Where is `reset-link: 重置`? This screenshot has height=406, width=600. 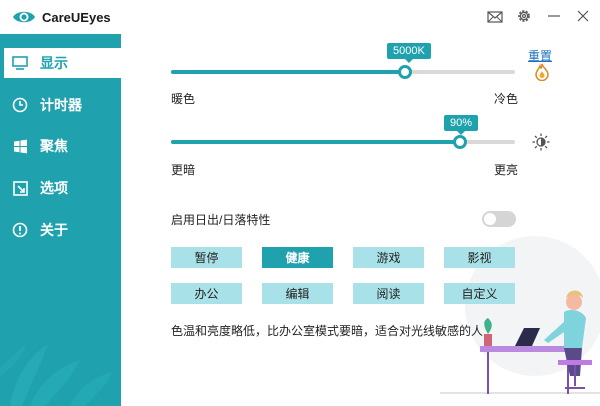 reset-link: 重置 is located at coordinates (540, 55).